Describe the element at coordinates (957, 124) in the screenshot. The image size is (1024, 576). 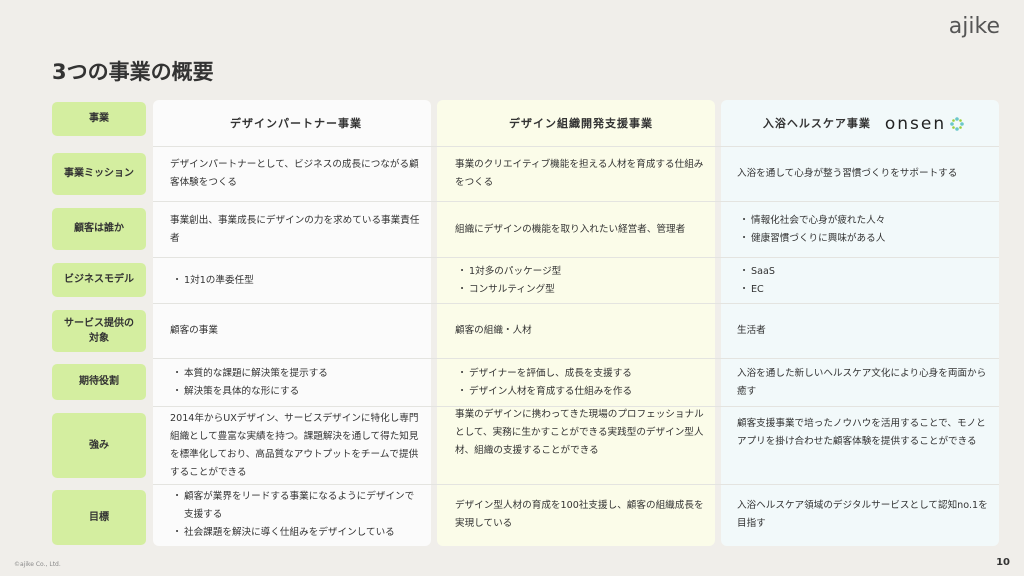
I see `onsen-mark-icon` at that location.